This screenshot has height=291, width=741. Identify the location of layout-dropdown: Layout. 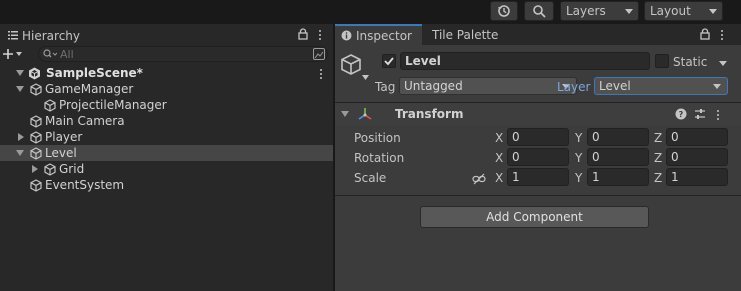
(683, 11).